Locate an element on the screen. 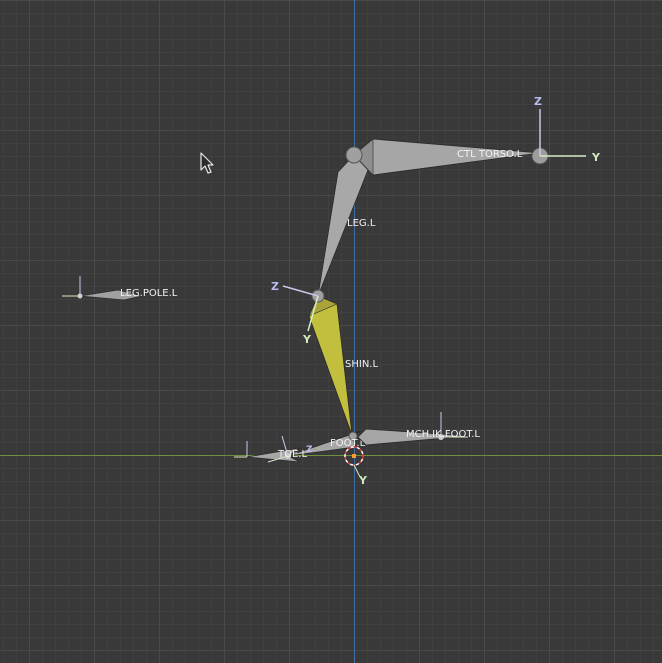 The height and width of the screenshot is (663, 662). bone-label-toe: TOE.L is located at coordinates (292, 454).